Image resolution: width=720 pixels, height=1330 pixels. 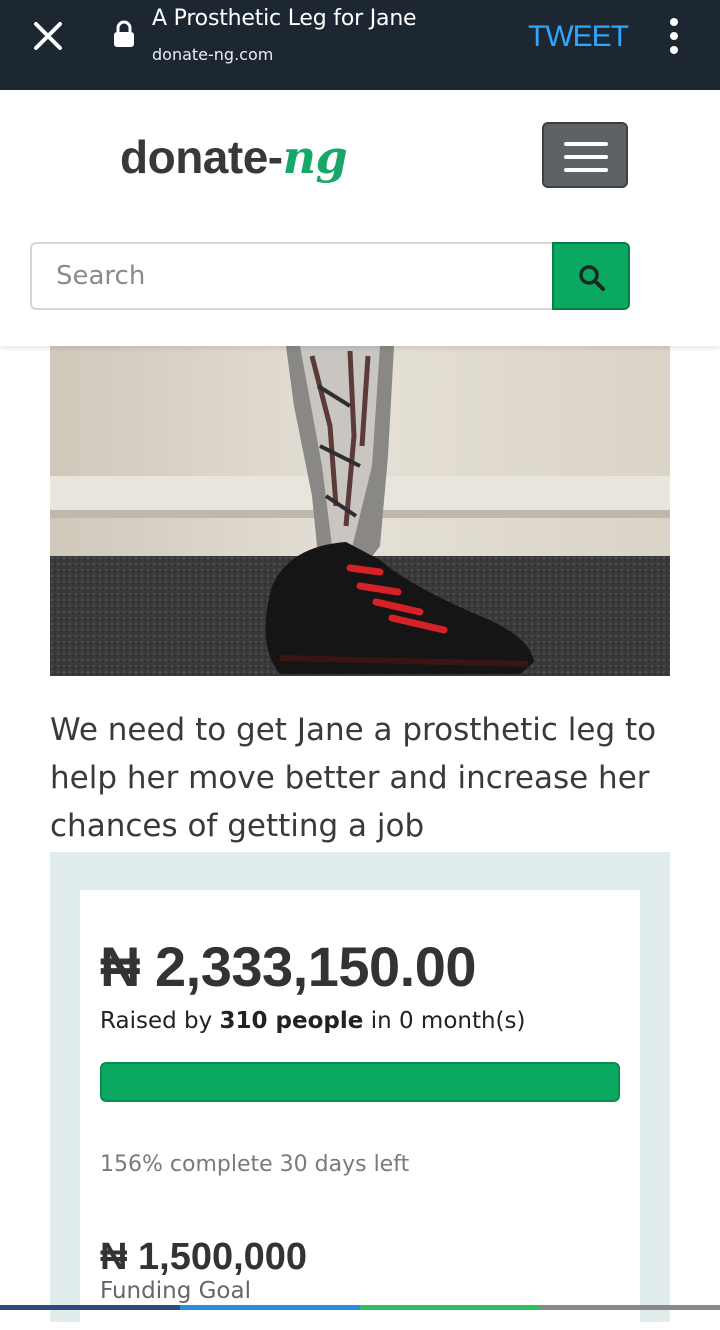 What do you see at coordinates (186, 1164) in the screenshot?
I see `percent-complete: 156% complete` at bounding box center [186, 1164].